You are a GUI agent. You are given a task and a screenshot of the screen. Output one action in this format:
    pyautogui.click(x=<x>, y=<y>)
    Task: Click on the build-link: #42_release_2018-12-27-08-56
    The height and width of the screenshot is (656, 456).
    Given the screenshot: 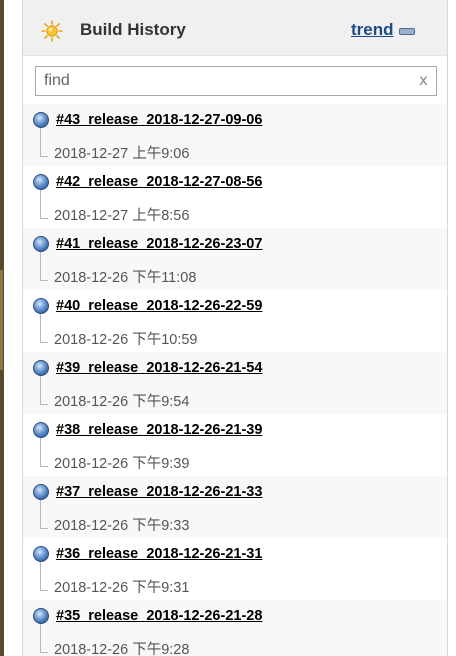 What is the action you would take?
    pyautogui.click(x=159, y=182)
    